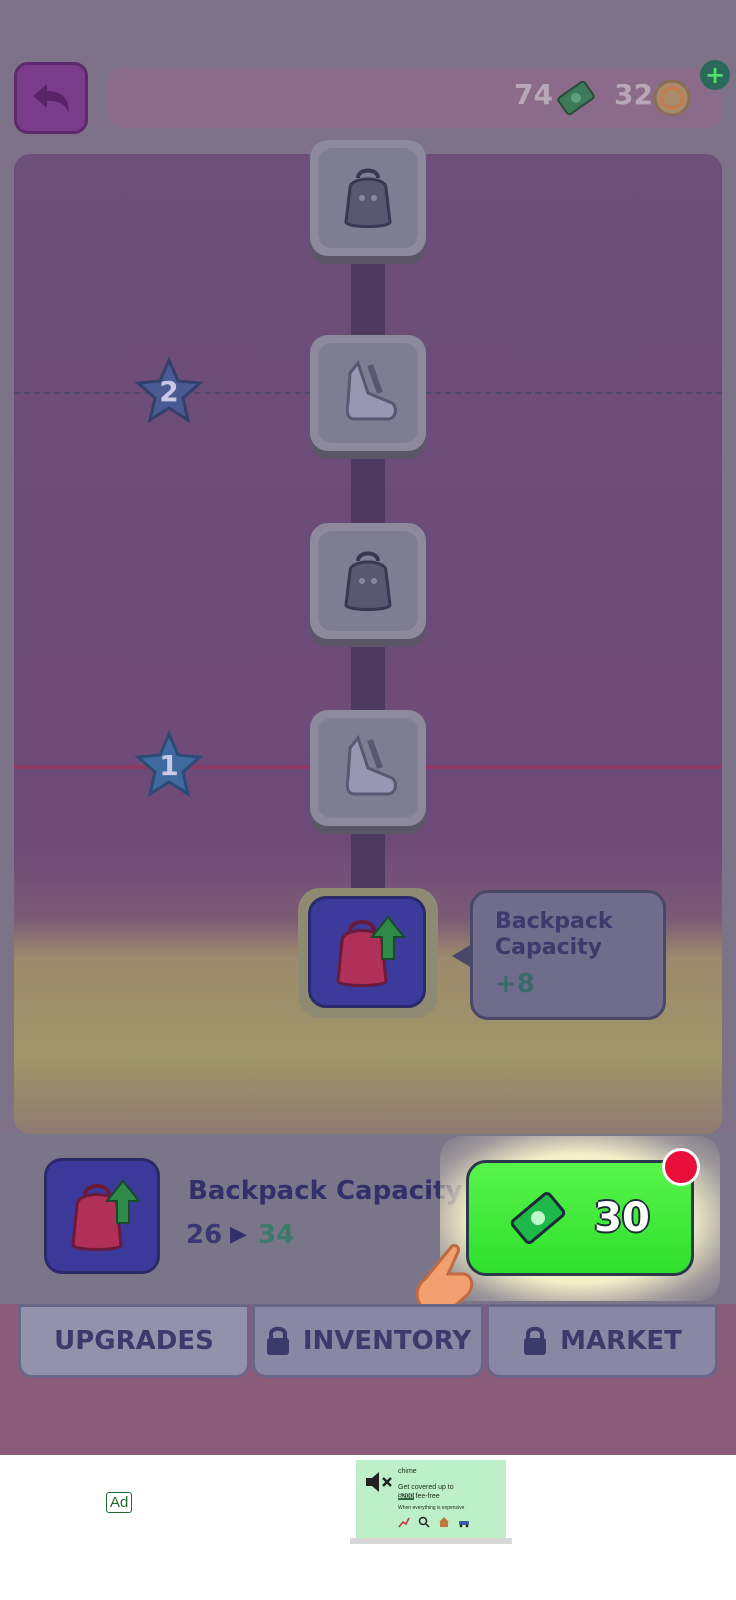 The height and width of the screenshot is (1600, 736). I want to click on house-icon, so click(444, 1522).